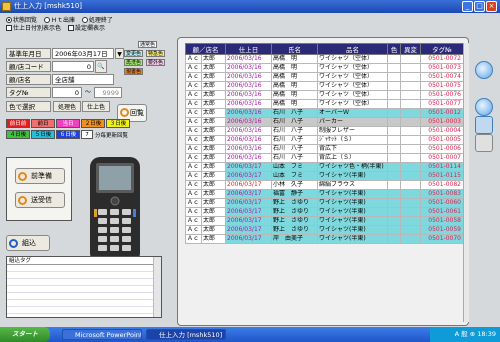  I want to click on color-btn-day3: ３日後, so click(118, 123).